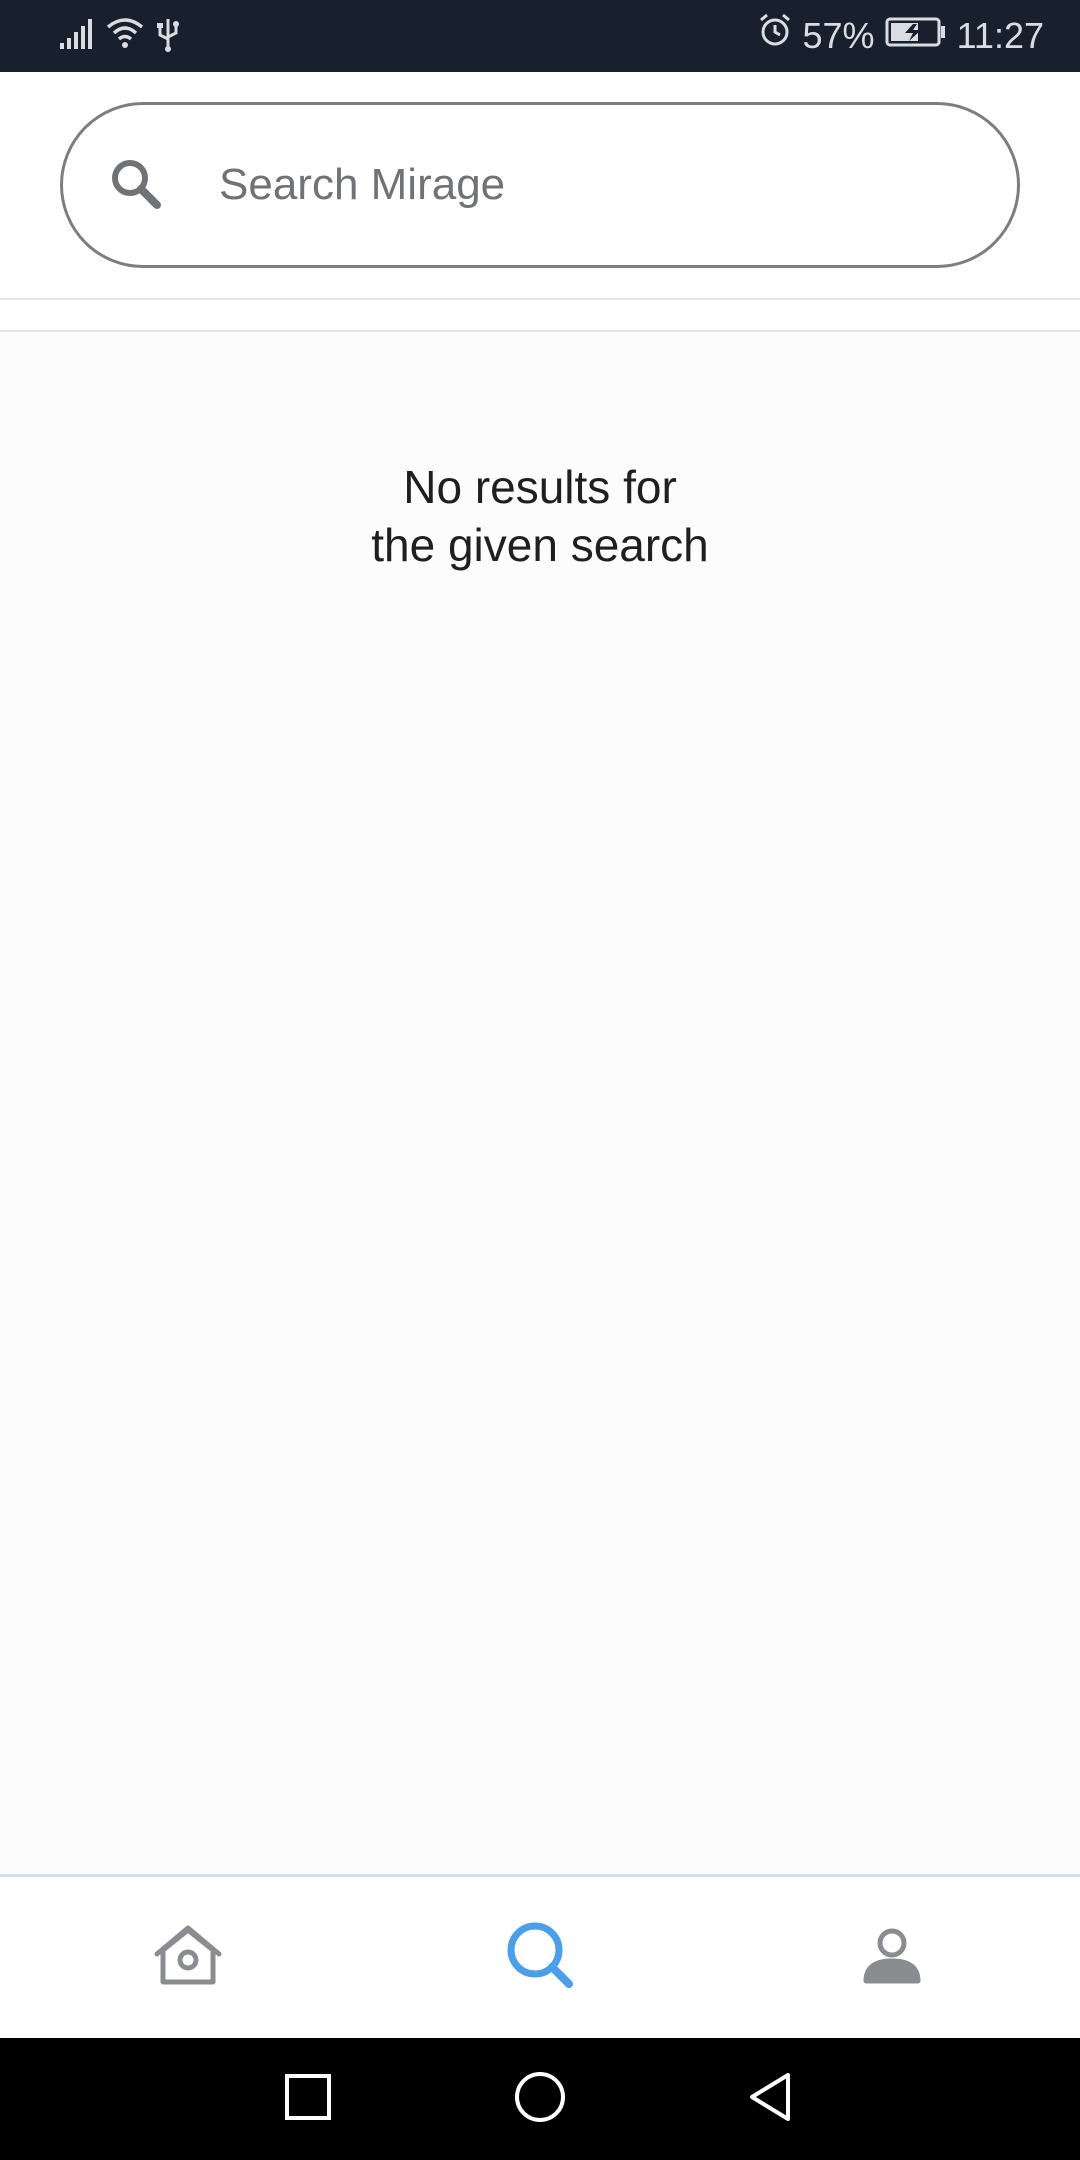 Image resolution: width=1080 pixels, height=2160 pixels. Describe the element at coordinates (125, 36) in the screenshot. I see `wifi-icon` at that location.